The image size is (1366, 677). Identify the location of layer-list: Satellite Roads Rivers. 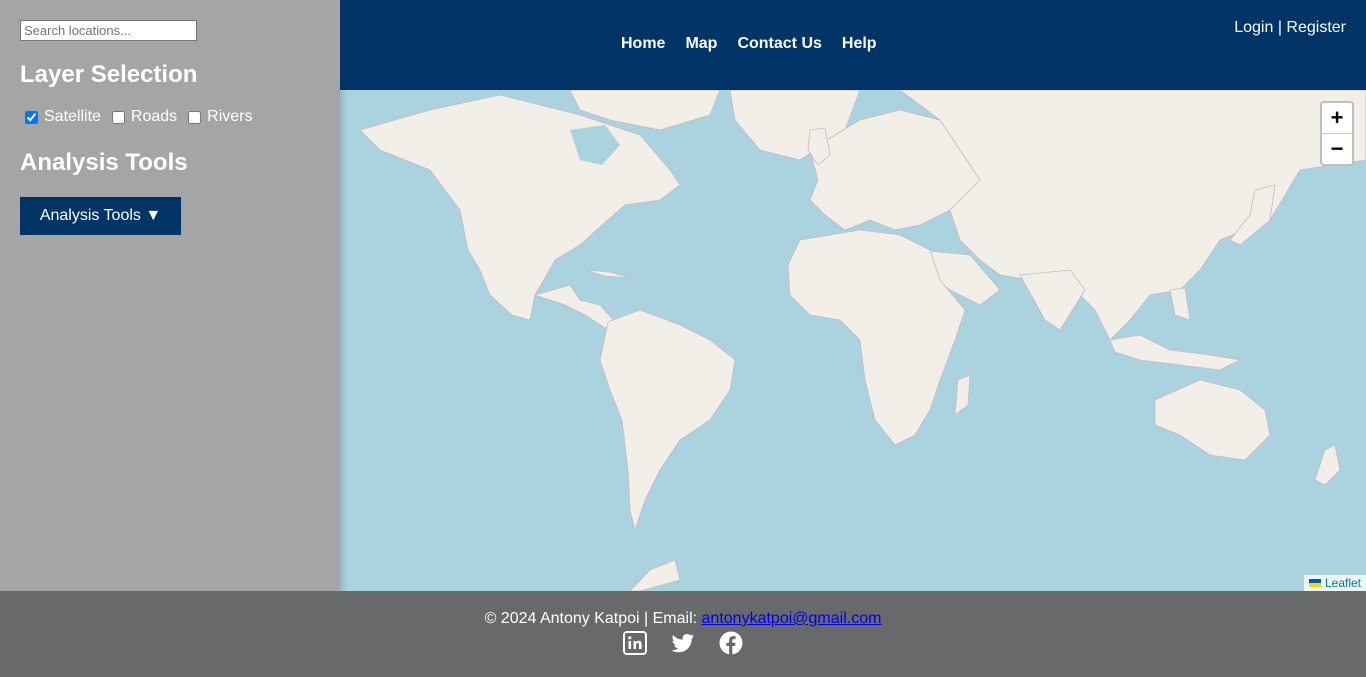
(141, 117).